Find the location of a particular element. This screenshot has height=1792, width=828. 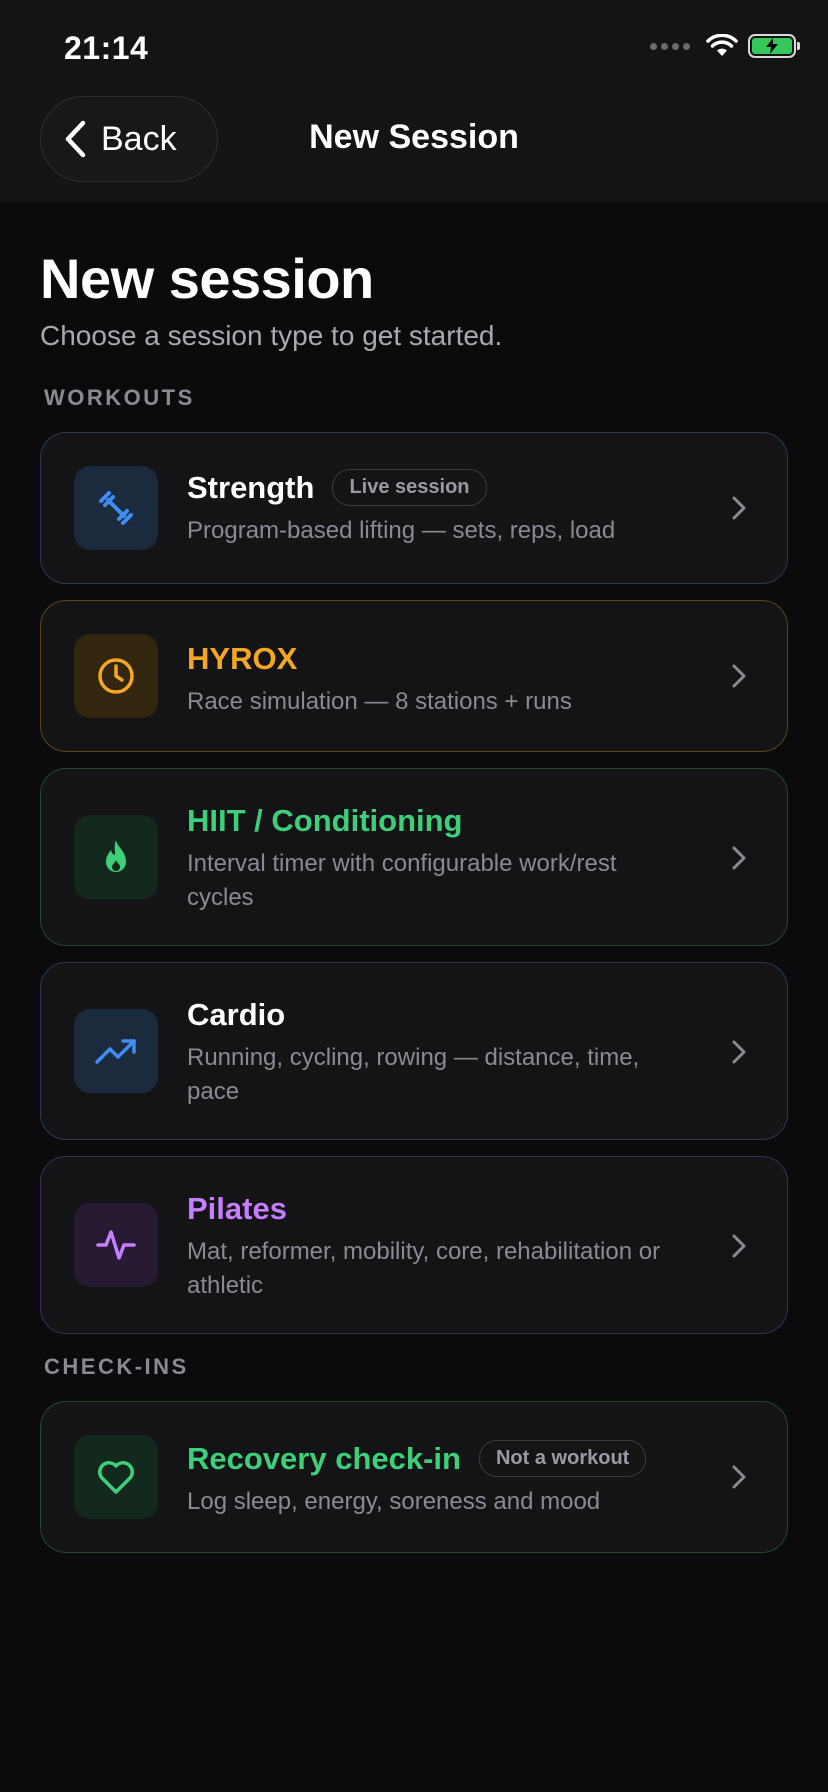

card-description: Log sleep, energy, soreness and mood is located at coordinates (394, 1501).